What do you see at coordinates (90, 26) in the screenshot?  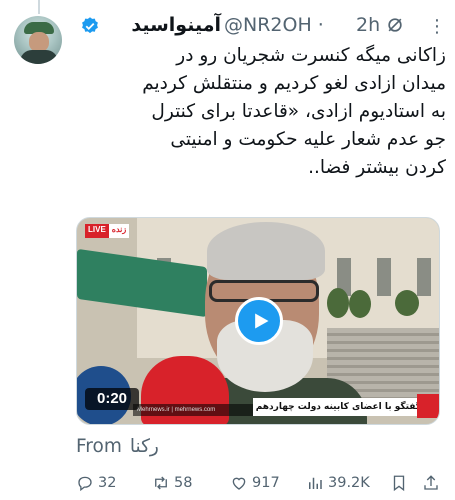 I see `verified-badge-icon` at bounding box center [90, 26].